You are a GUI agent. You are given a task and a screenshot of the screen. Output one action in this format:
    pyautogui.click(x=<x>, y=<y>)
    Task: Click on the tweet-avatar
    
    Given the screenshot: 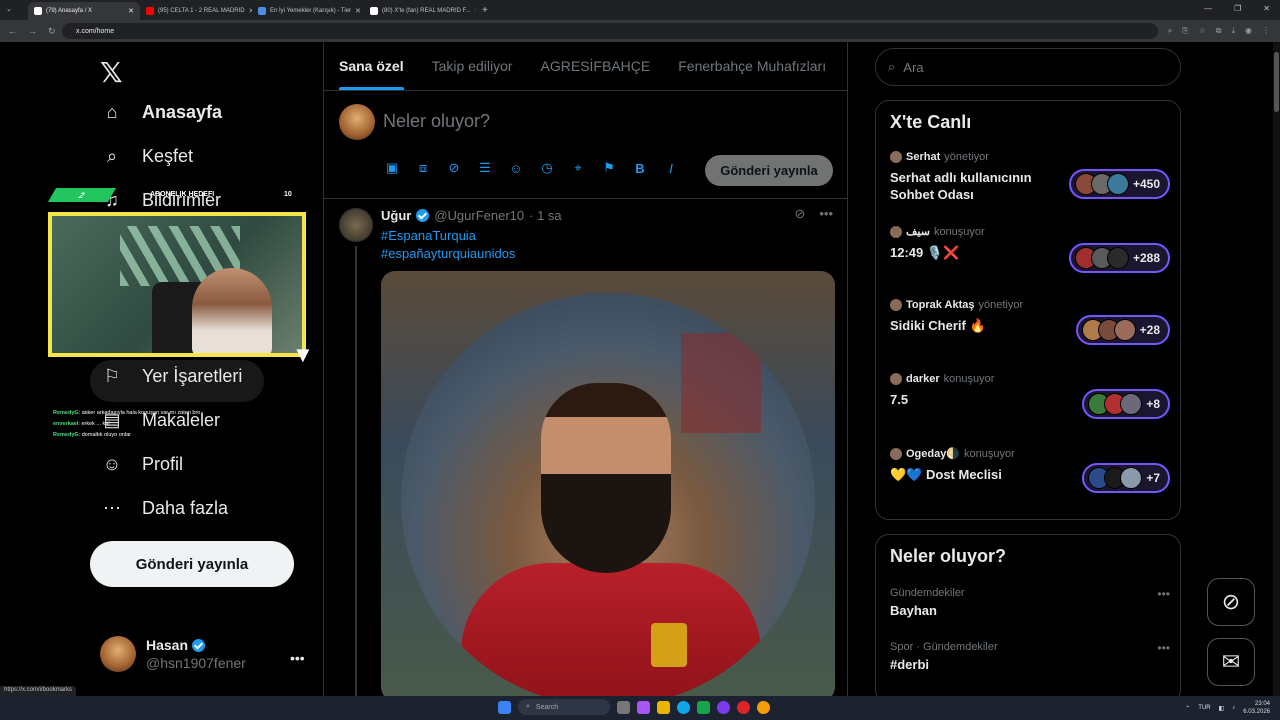 What is the action you would take?
    pyautogui.click(x=356, y=225)
    